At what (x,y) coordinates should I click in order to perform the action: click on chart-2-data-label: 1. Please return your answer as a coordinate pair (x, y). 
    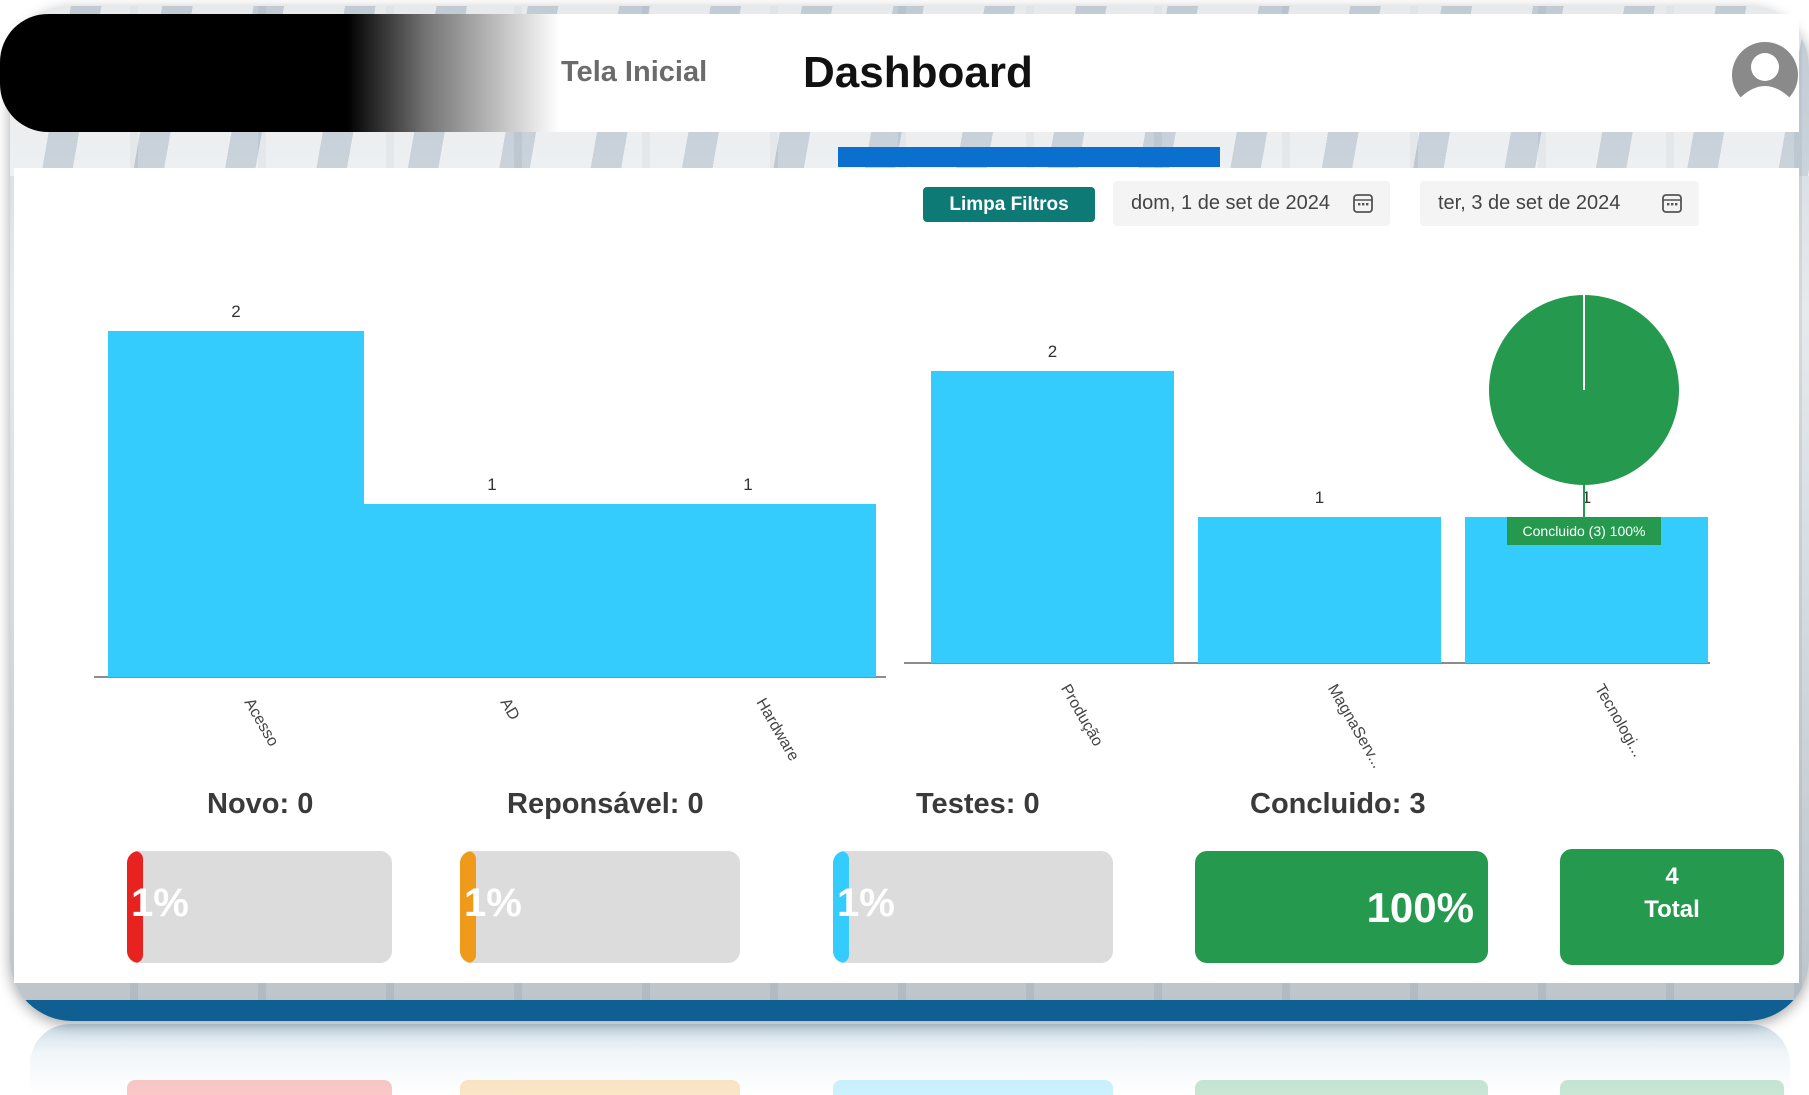
    Looking at the image, I should click on (1319, 497).